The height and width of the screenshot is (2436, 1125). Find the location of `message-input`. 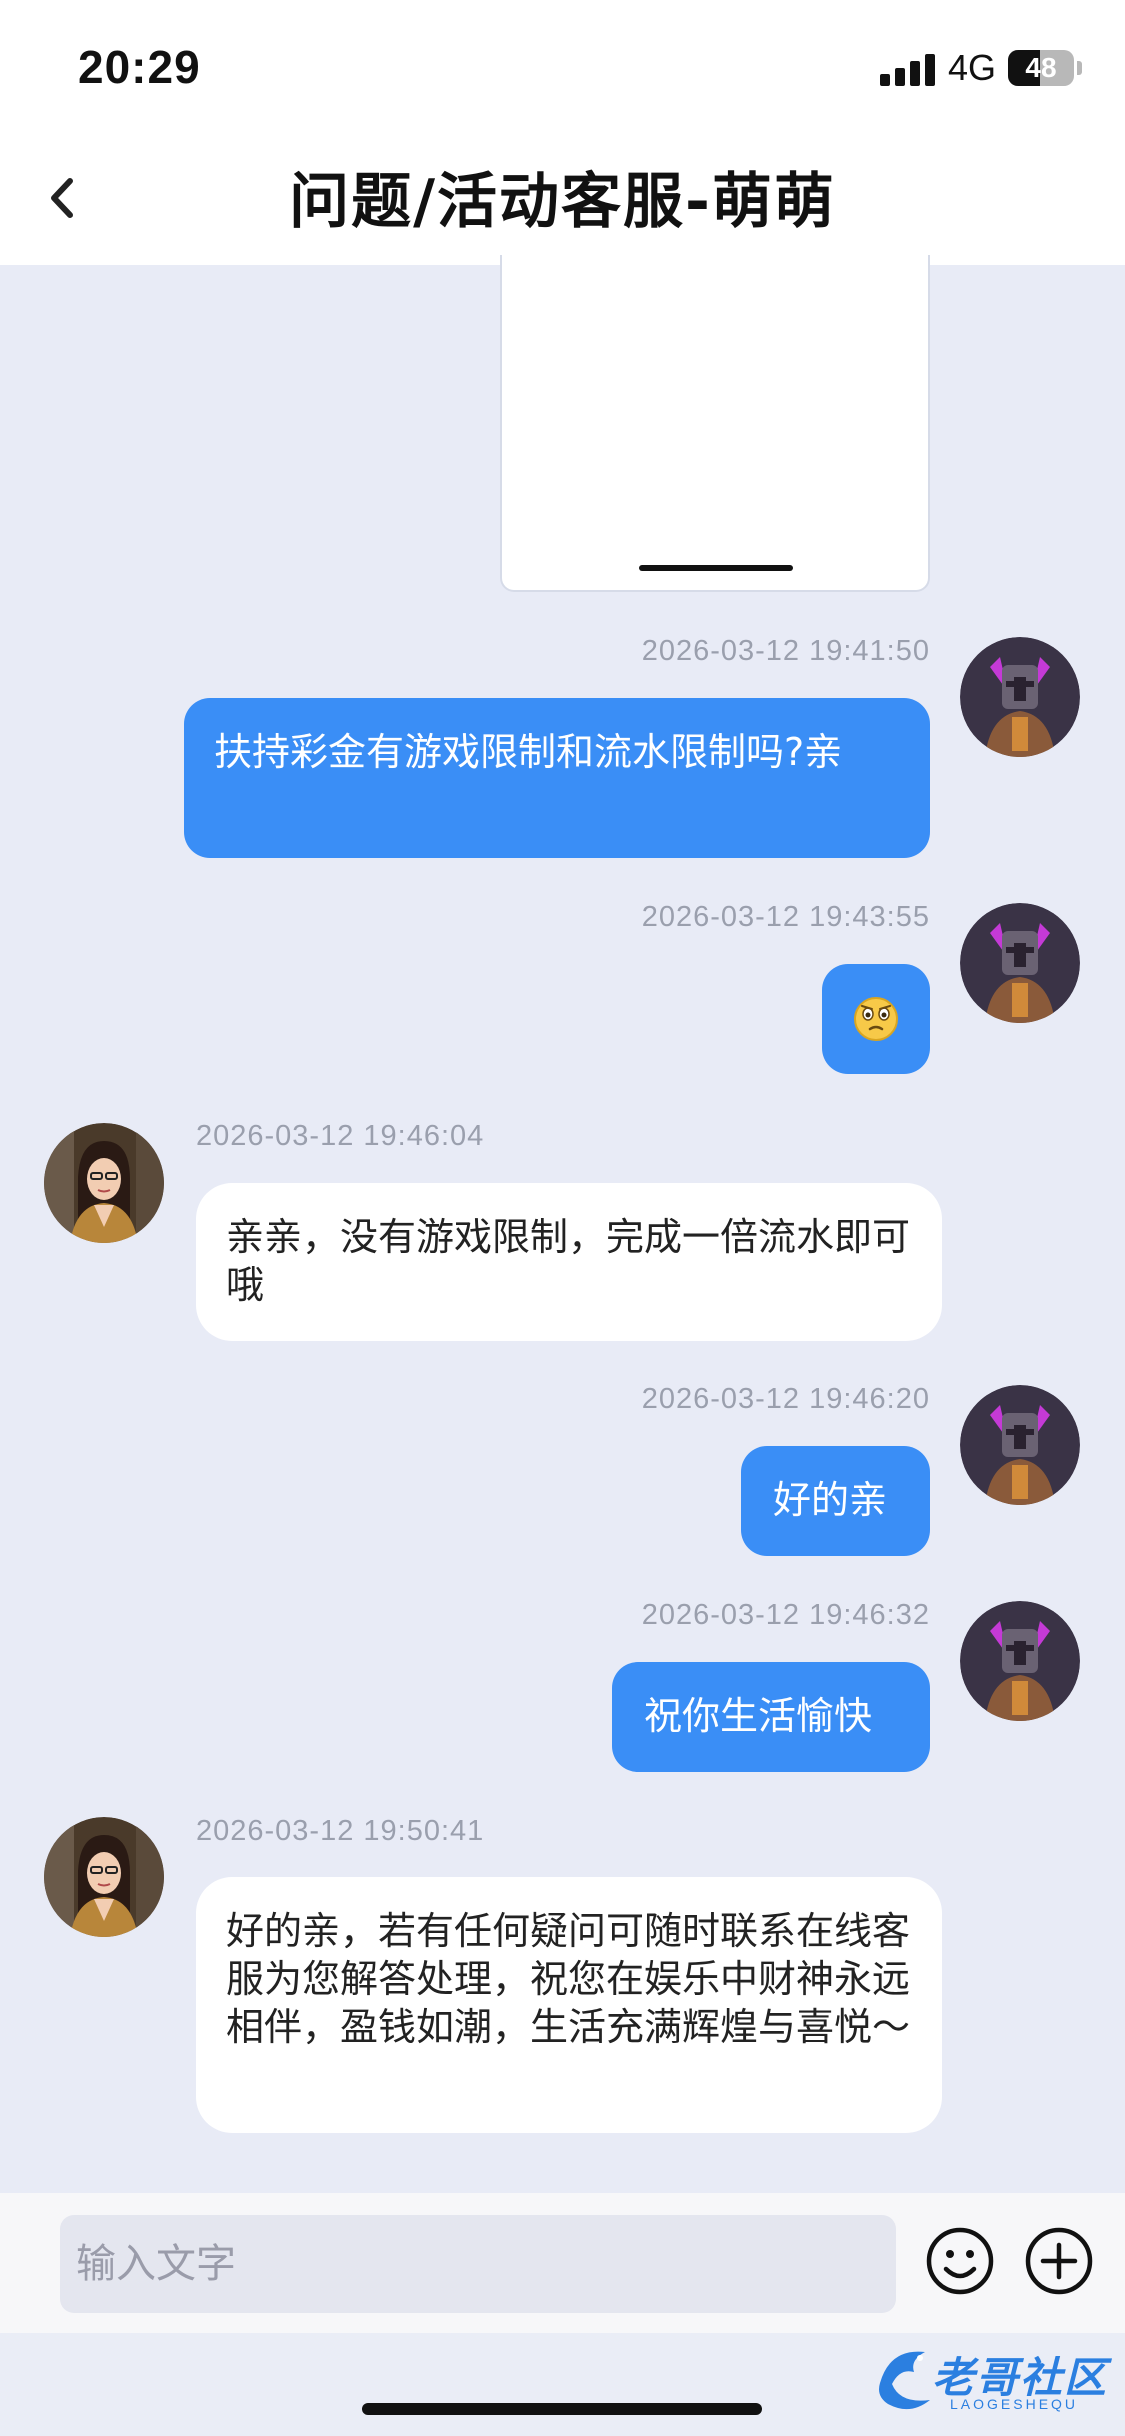

message-input is located at coordinates (478, 2264).